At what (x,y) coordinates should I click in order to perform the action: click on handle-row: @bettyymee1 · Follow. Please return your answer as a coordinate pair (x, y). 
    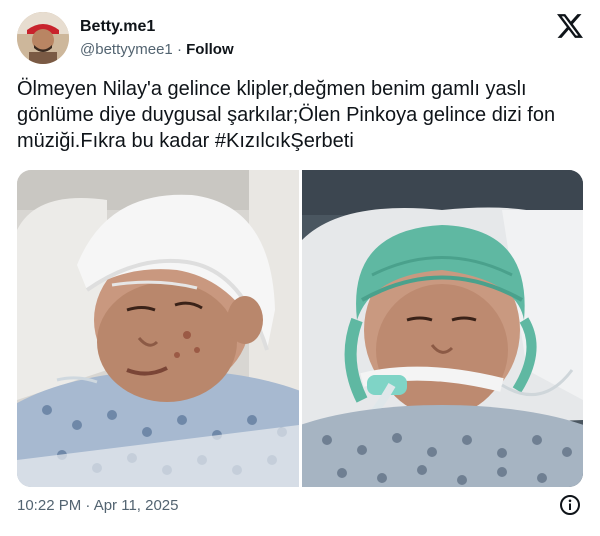
    Looking at the image, I should click on (157, 50).